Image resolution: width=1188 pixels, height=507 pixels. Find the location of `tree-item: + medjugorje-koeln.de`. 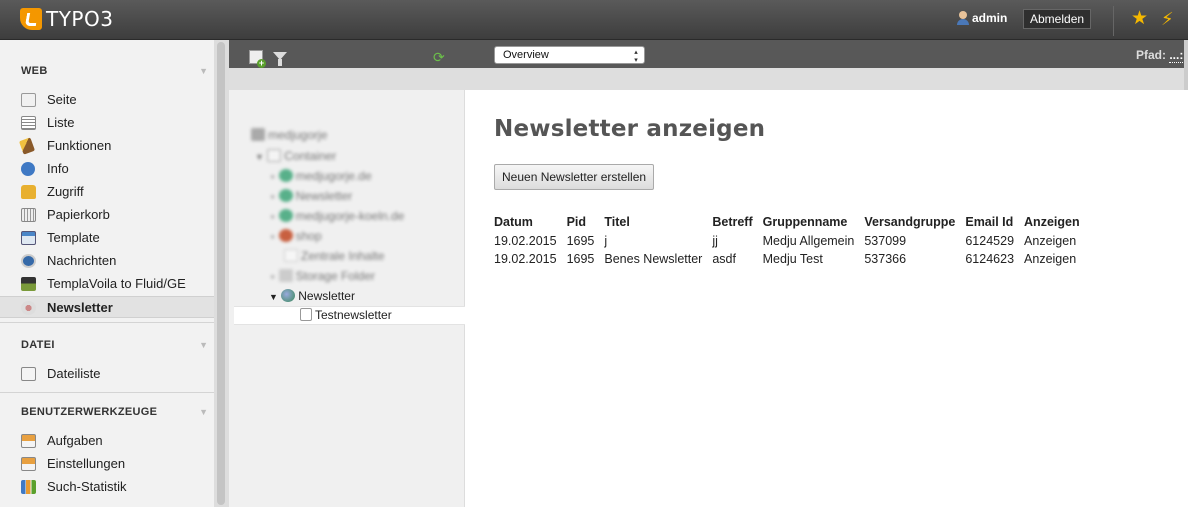

tree-item: + medjugorje-koeln.de is located at coordinates (337, 219).